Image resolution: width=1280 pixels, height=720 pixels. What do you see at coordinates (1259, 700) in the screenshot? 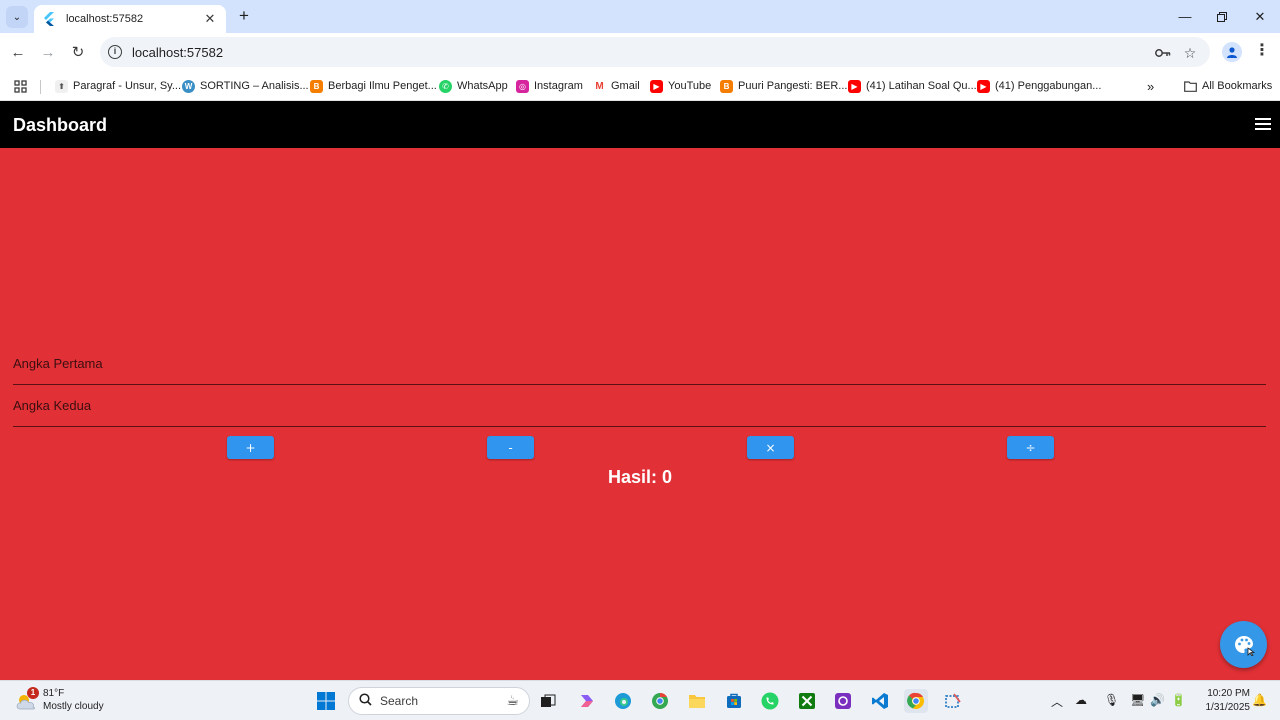
I see `notification-bell-icon: 🔔` at bounding box center [1259, 700].